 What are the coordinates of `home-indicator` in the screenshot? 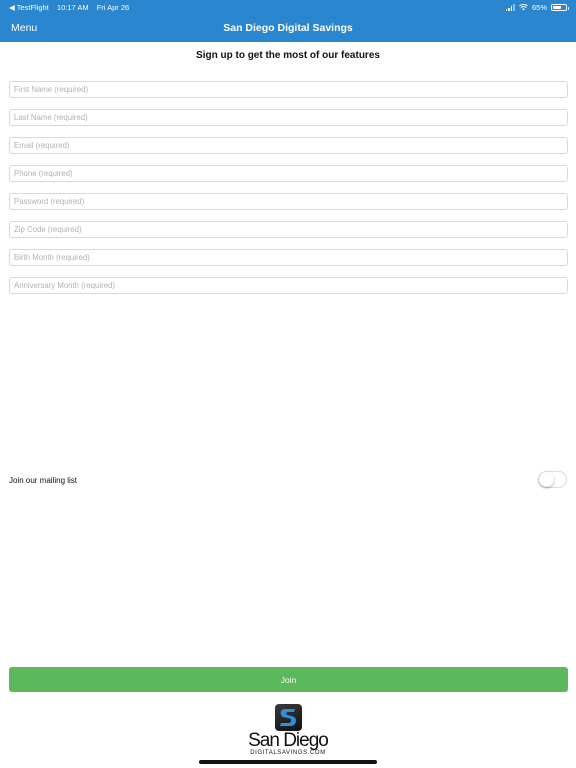 It's located at (288, 762).